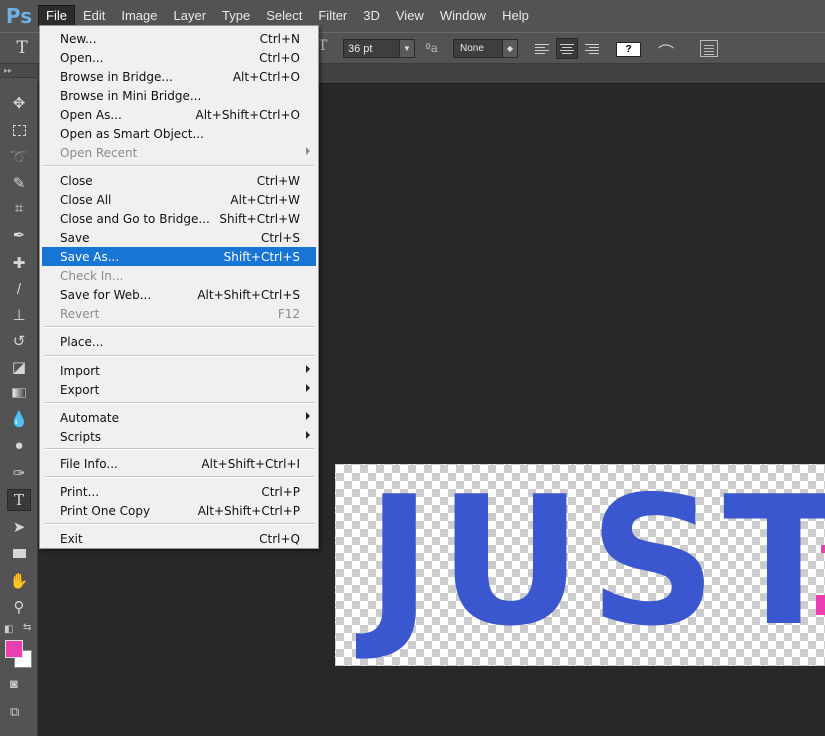 Image resolution: width=825 pixels, height=736 pixels. I want to click on foreground-color-swatch, so click(14, 649).